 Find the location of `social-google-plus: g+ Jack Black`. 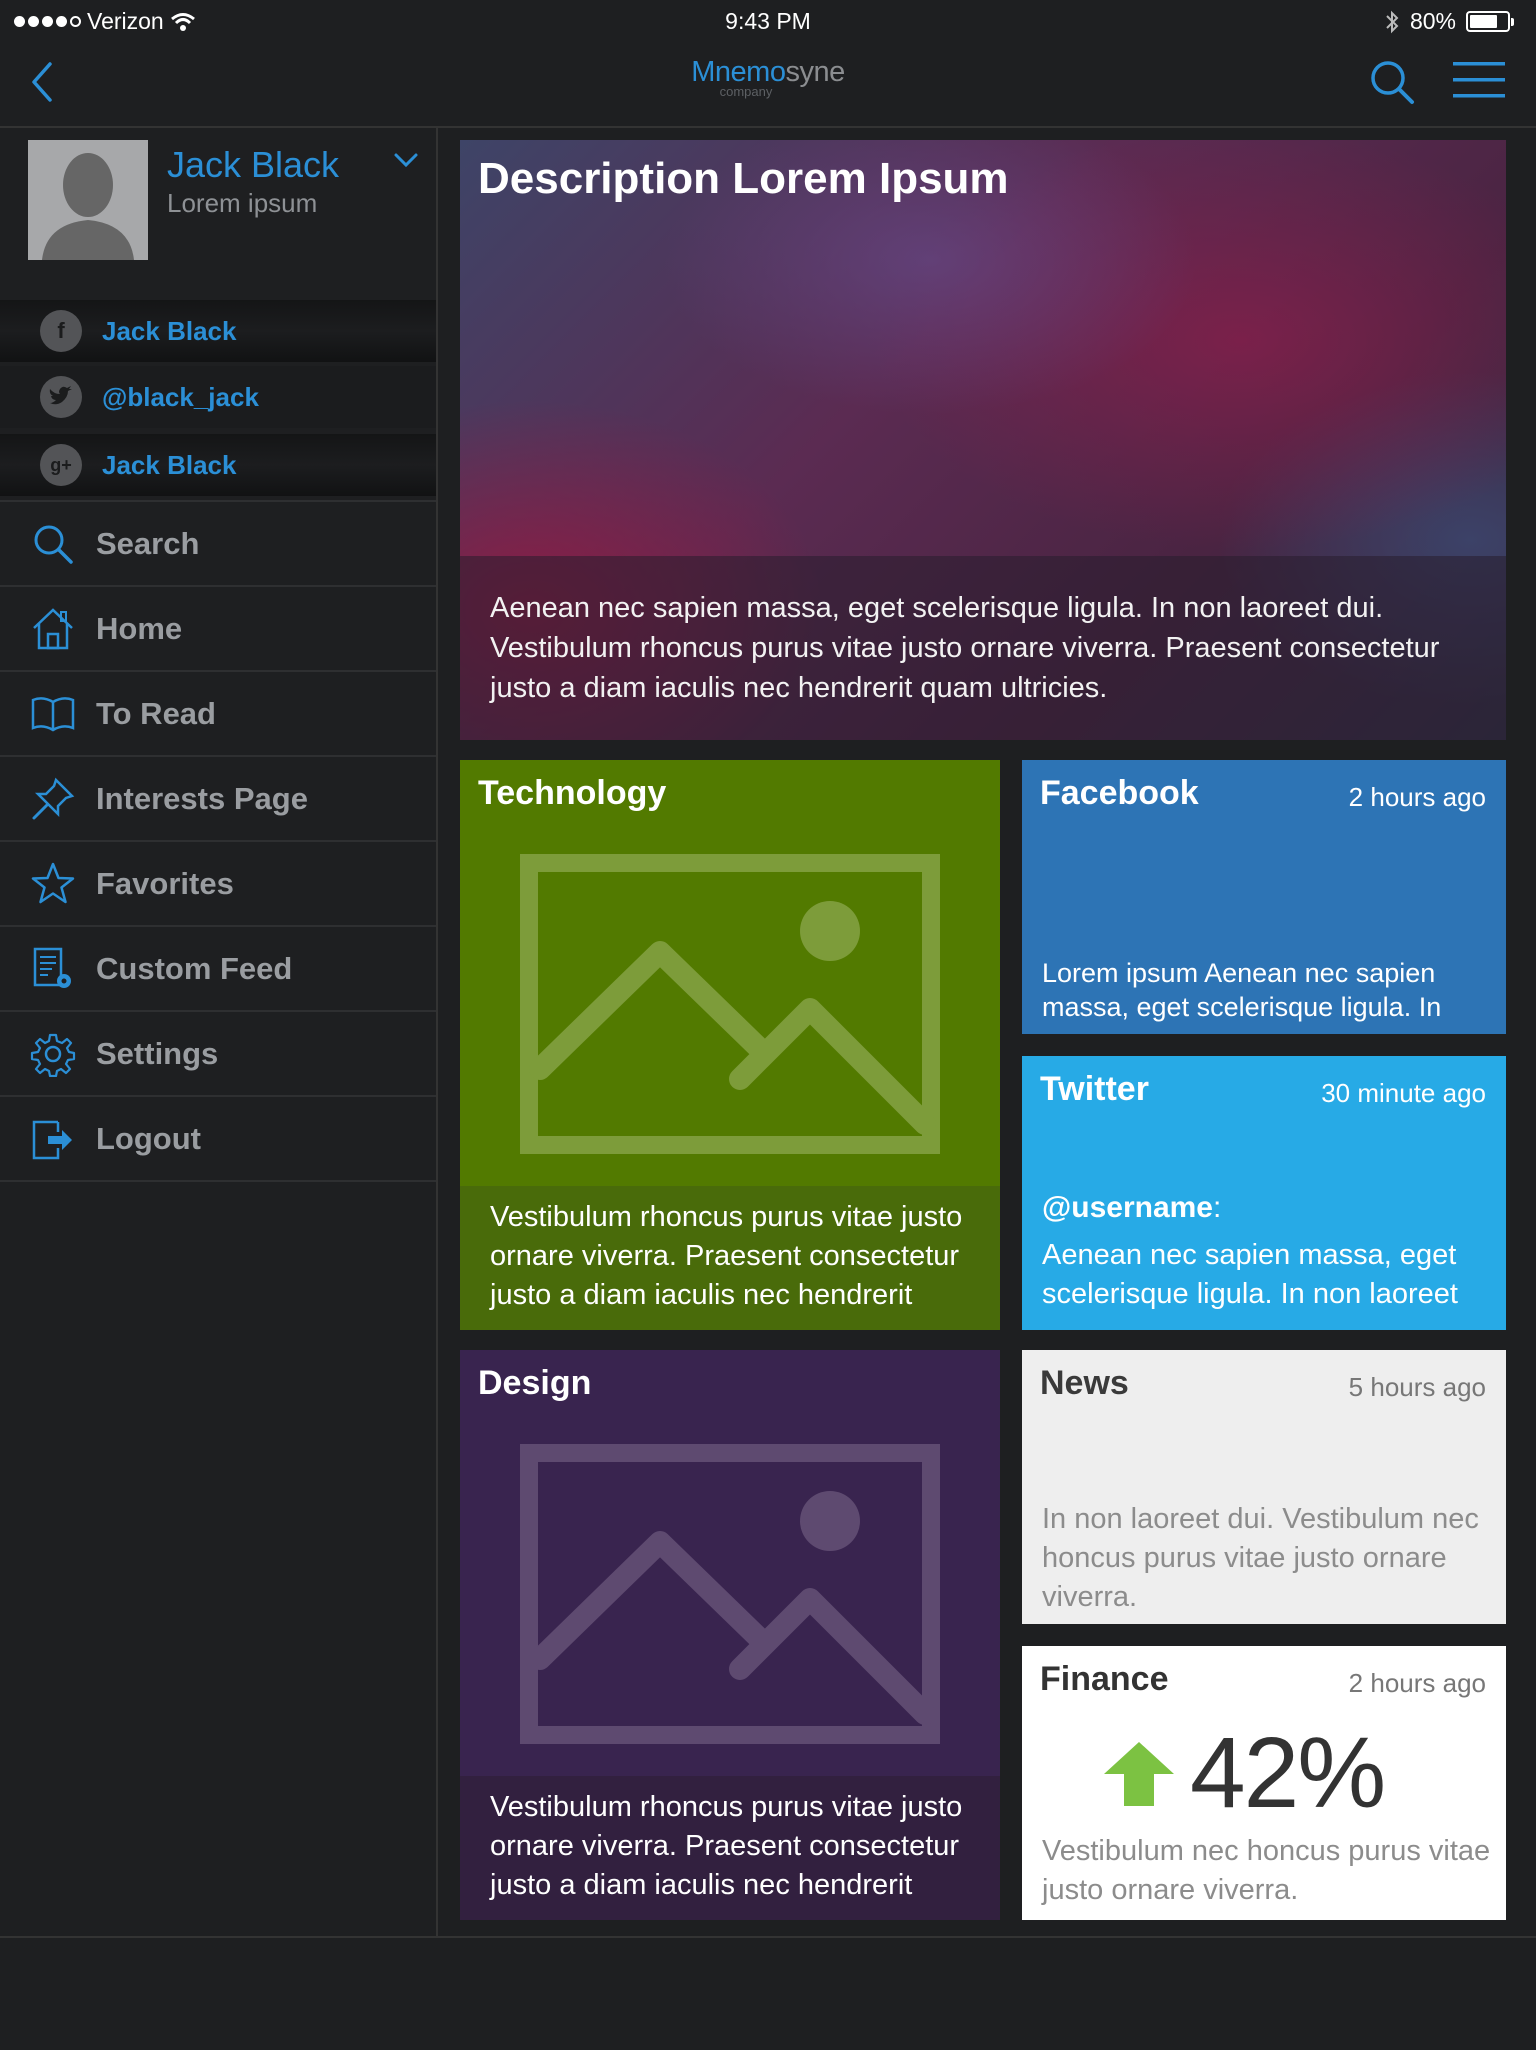

social-google-plus: g+ Jack Black is located at coordinates (218, 465).